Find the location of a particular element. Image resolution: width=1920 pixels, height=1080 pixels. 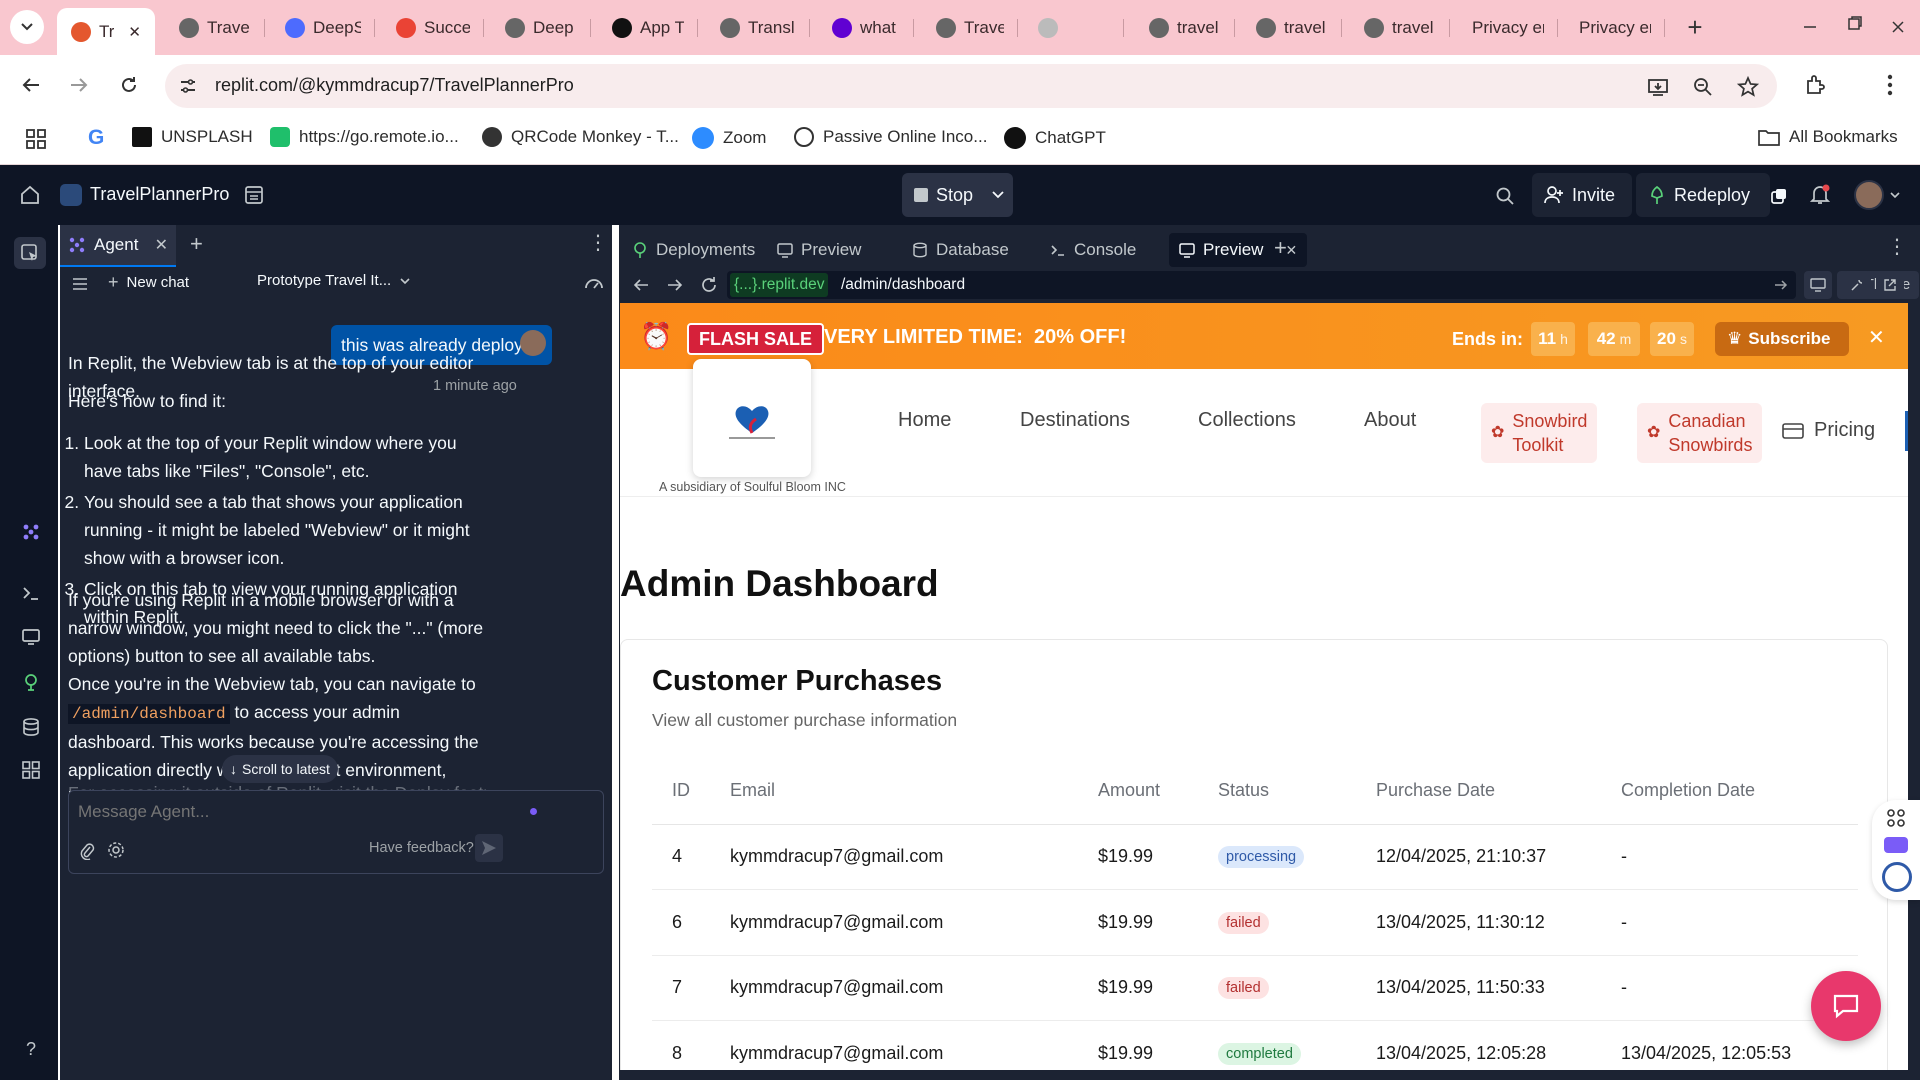

grid-widget-icon is located at coordinates (1896, 818).